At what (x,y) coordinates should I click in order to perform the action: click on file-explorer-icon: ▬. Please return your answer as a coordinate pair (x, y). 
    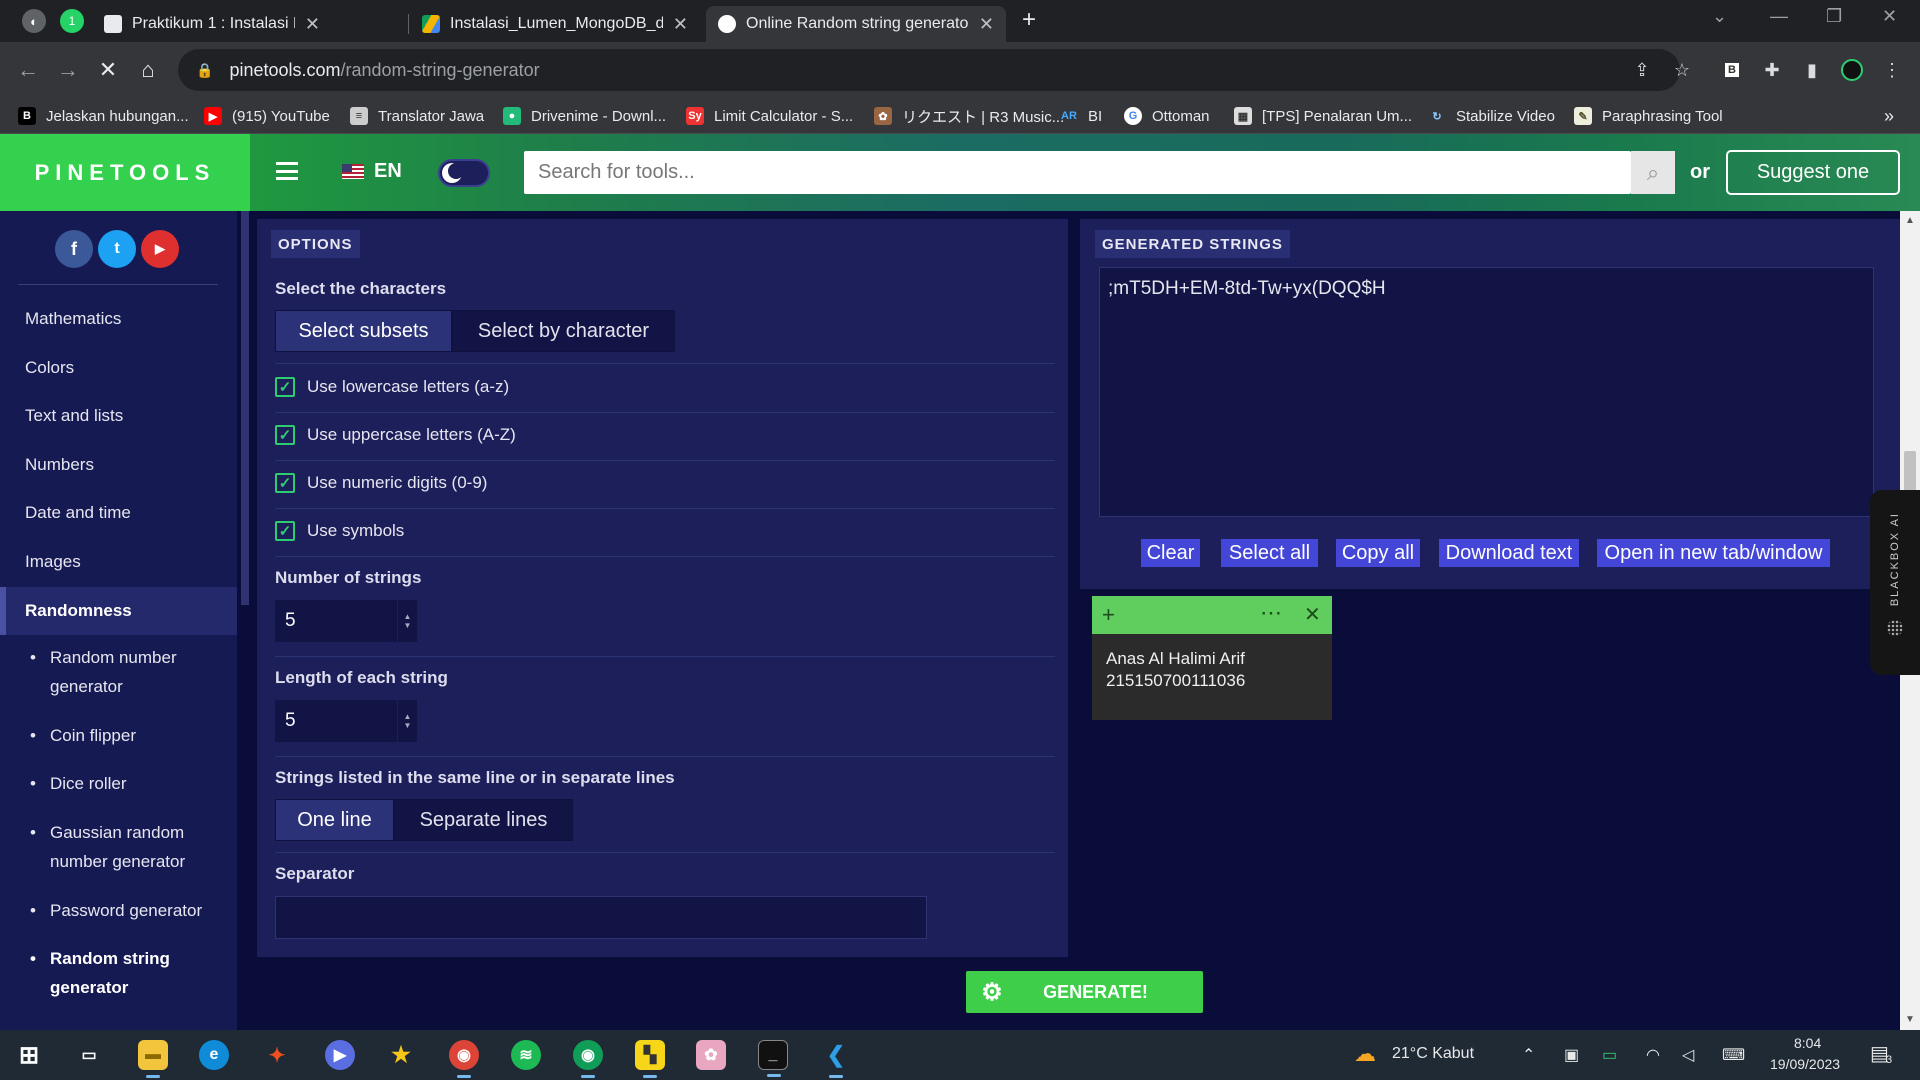
    Looking at the image, I should click on (153, 1059).